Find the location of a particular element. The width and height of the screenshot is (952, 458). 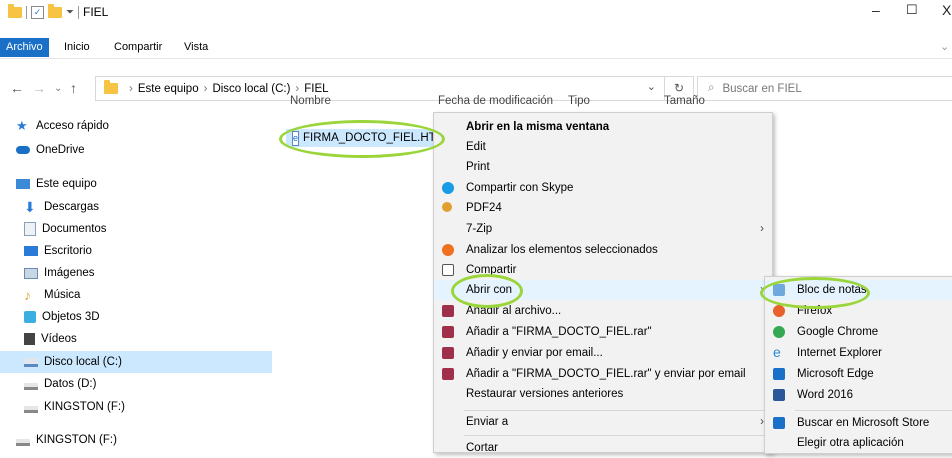

sidebar-item-onedrive: OneDrive is located at coordinates (50, 150).